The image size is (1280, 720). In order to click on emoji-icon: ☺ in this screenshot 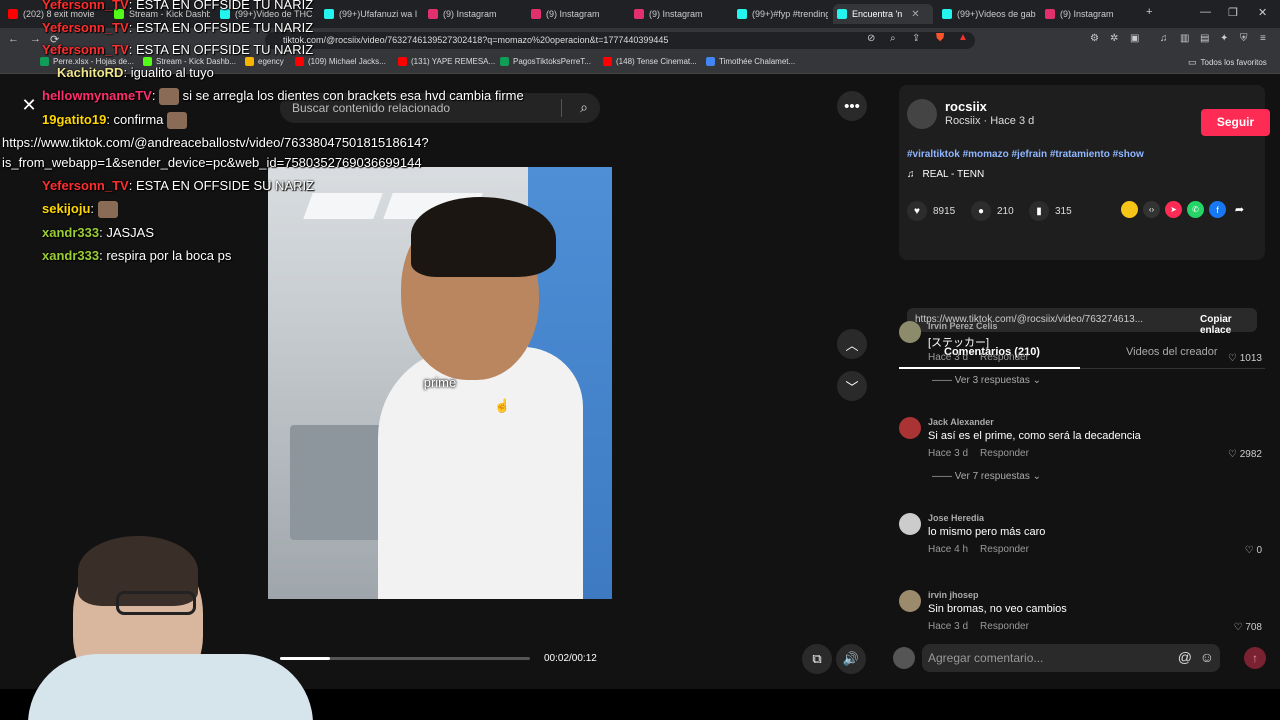, I will do `click(1207, 657)`.